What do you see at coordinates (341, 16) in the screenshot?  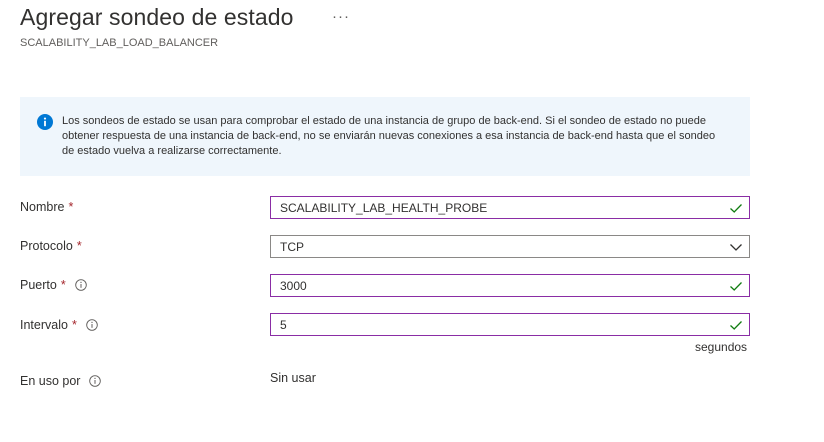 I see `more-options-button: ···` at bounding box center [341, 16].